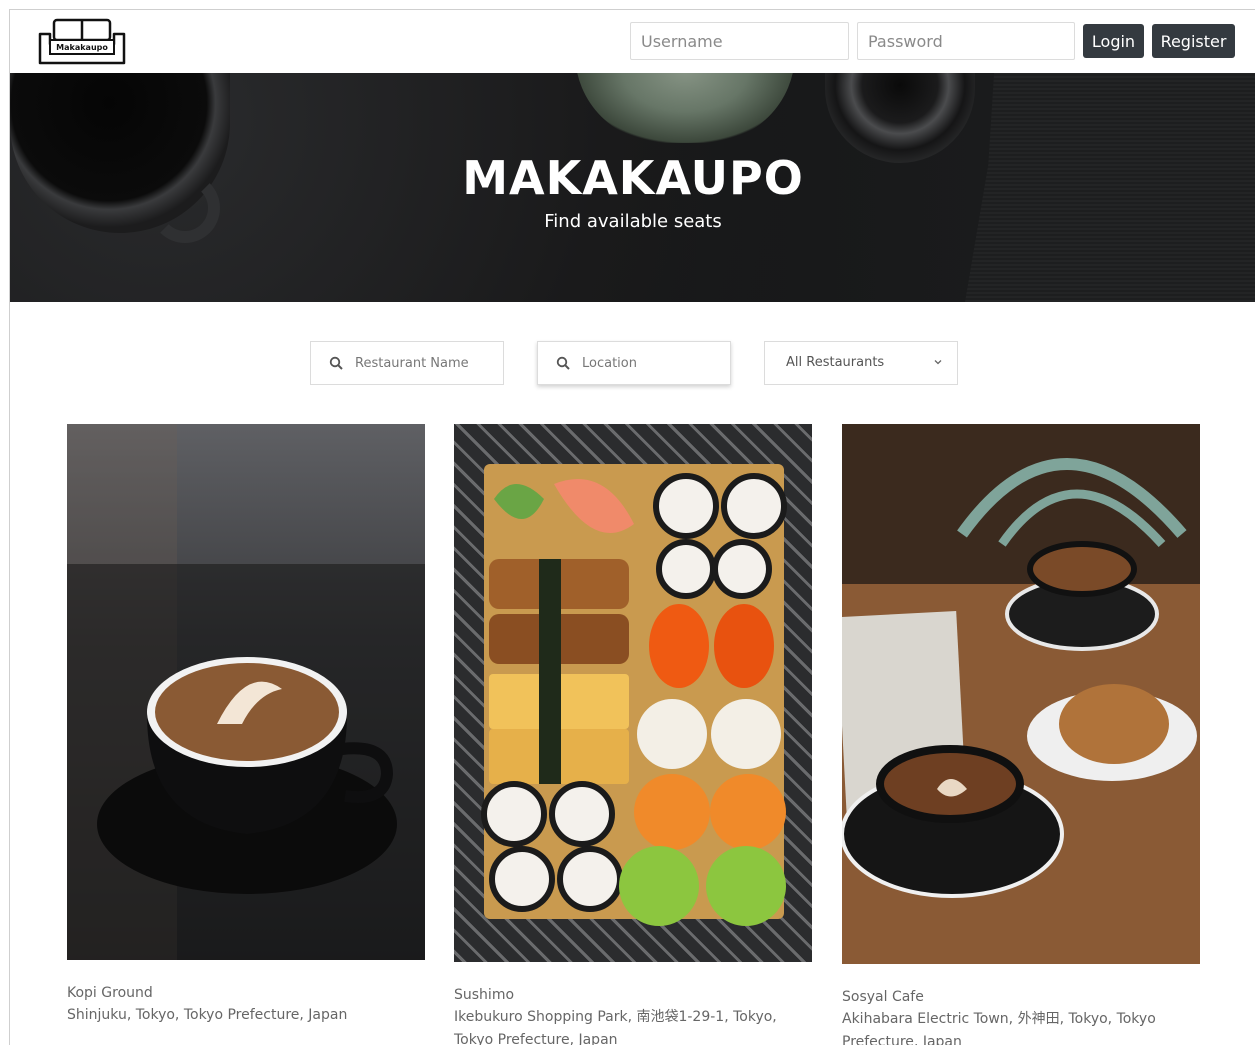  What do you see at coordinates (82, 47) in the screenshot?
I see `logo-text: Makakaupo` at bounding box center [82, 47].